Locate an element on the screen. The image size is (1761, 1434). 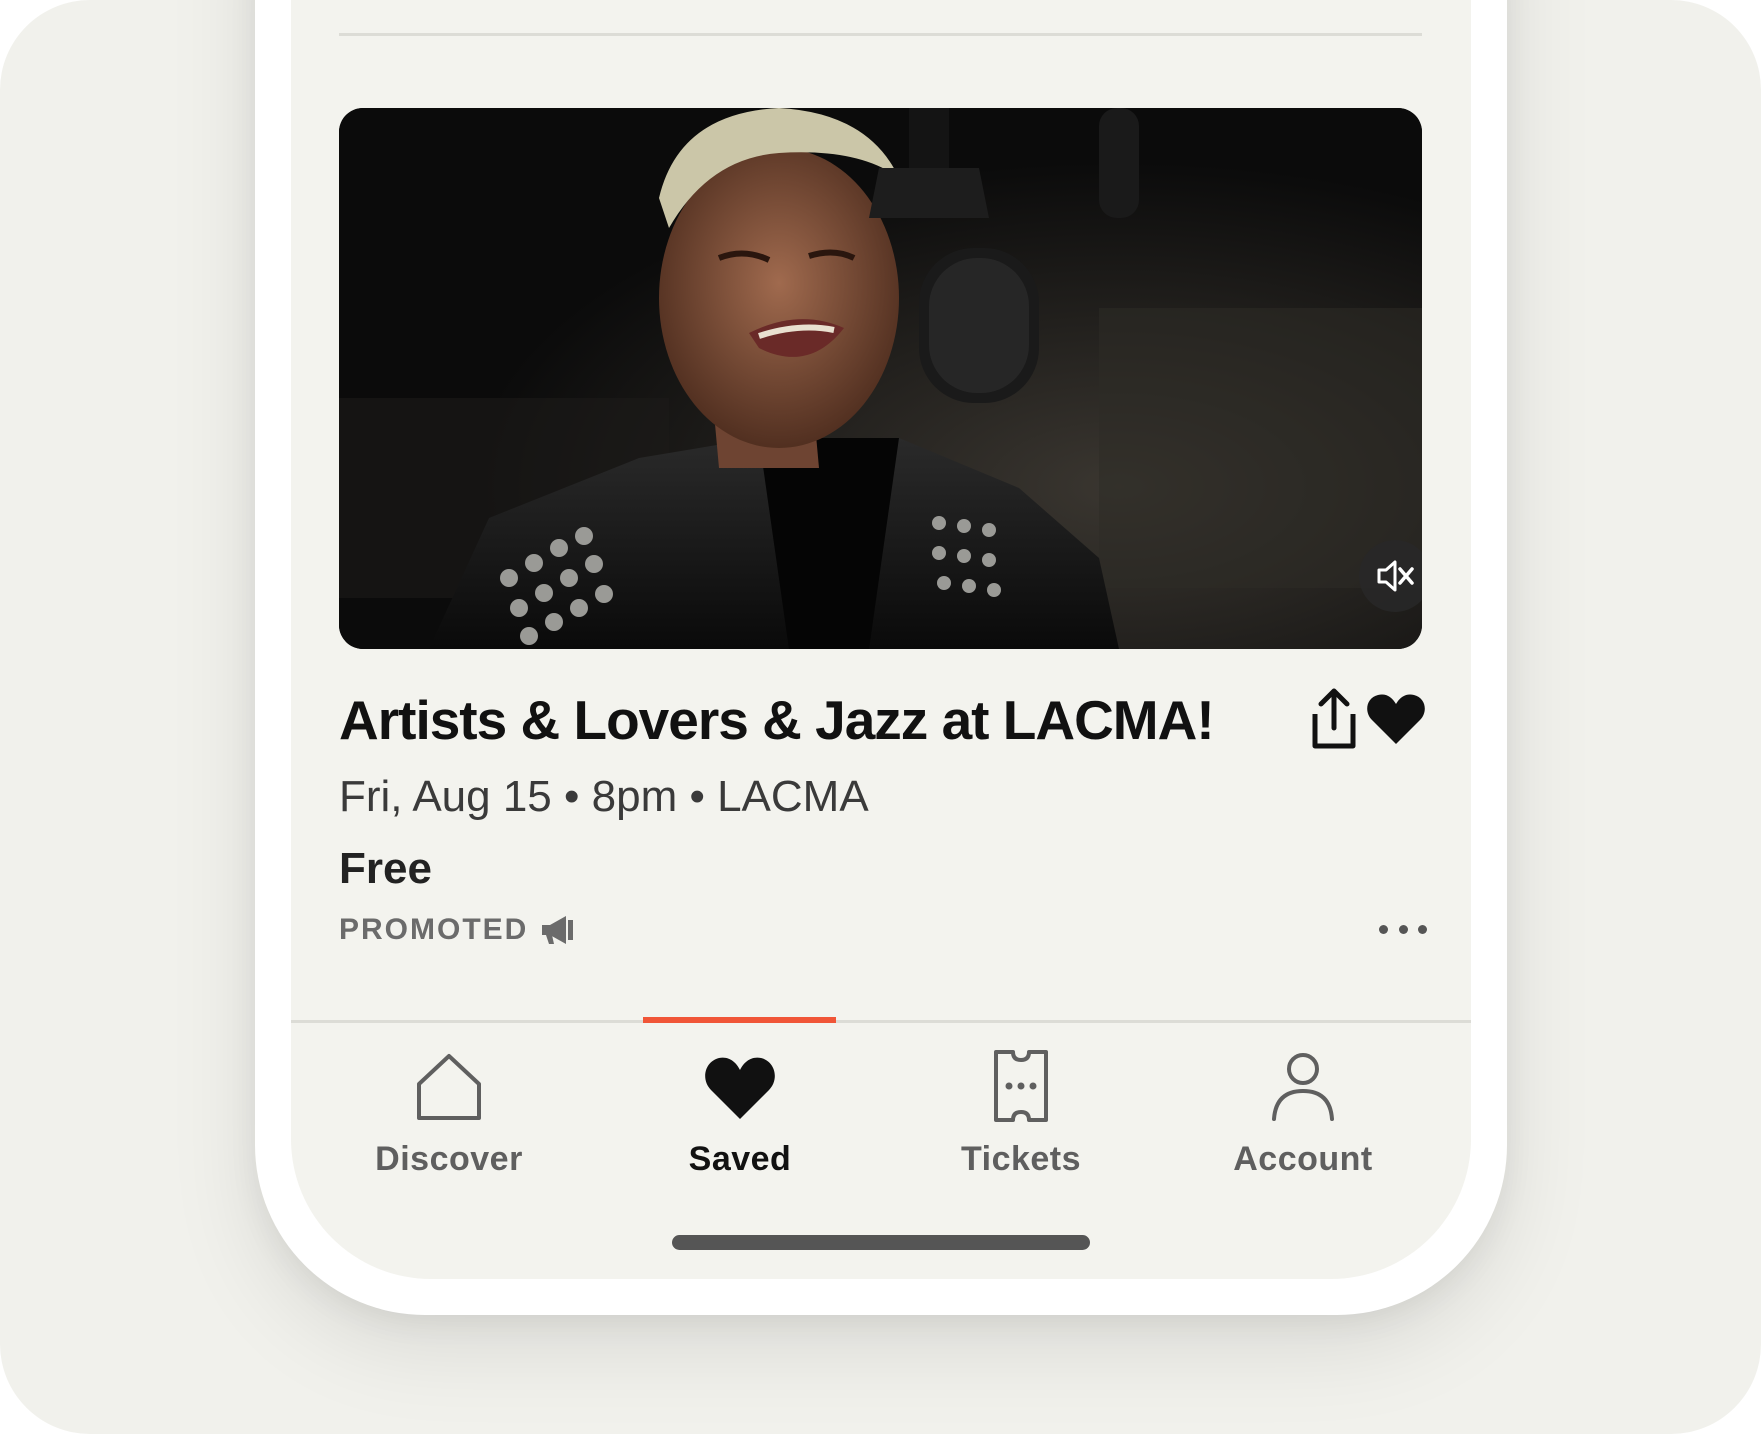
speaker-muted-icon is located at coordinates (1395, 576).